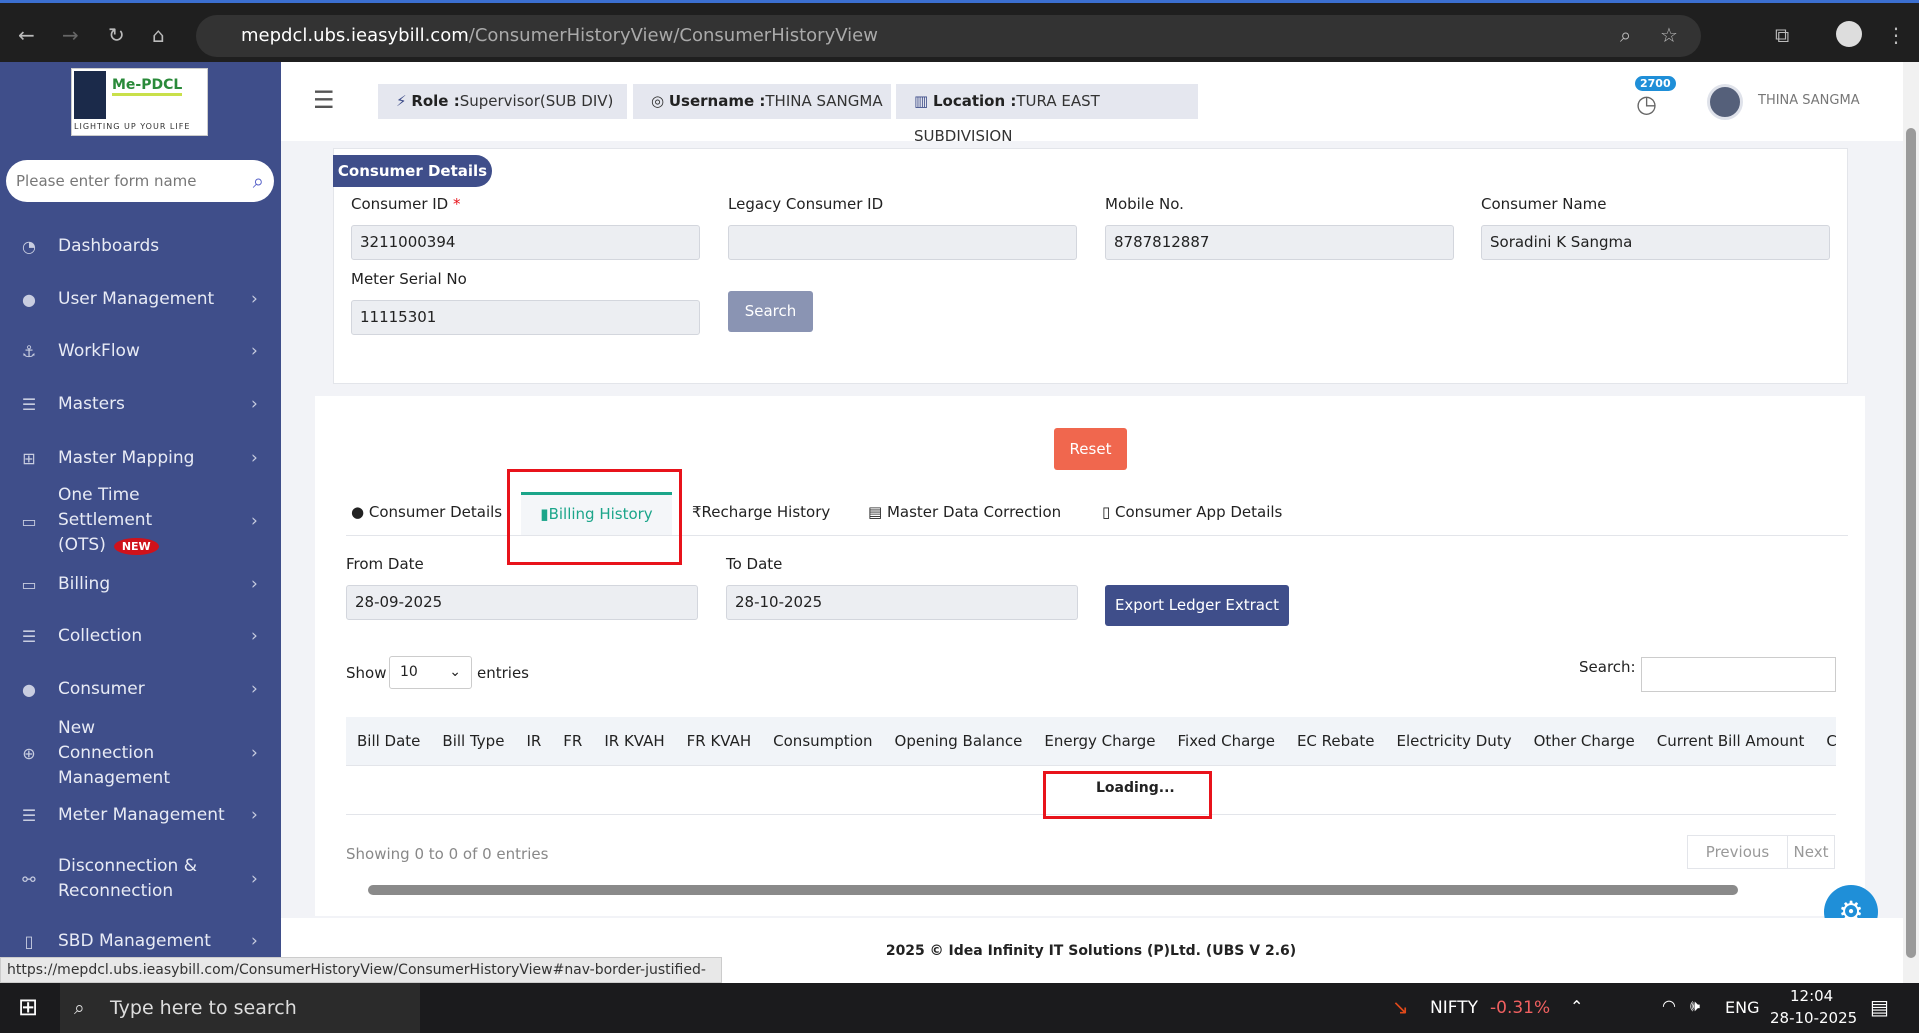 This screenshot has width=1919, height=1033. What do you see at coordinates (29, 246) in the screenshot?
I see `dashboard-icon: ◔` at bounding box center [29, 246].